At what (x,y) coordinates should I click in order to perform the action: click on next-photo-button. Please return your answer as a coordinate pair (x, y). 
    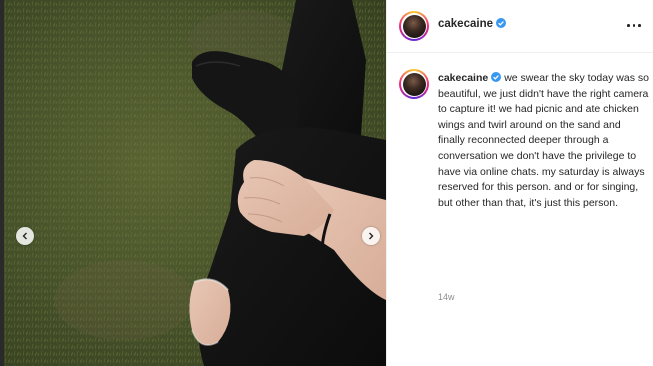
    Looking at the image, I should click on (371, 236).